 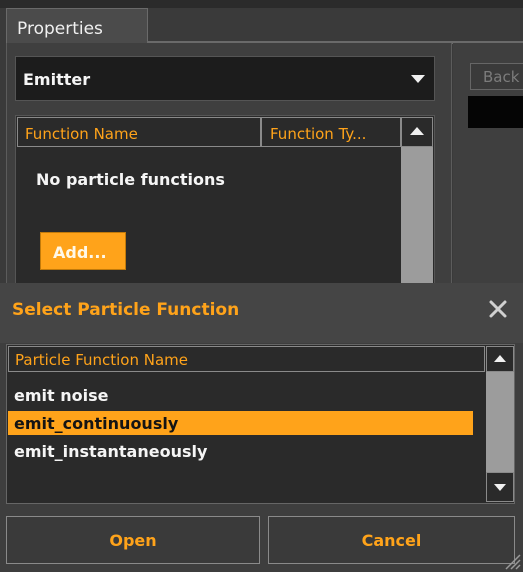 I want to click on list-item-emit-instantaneously: emit_instantaneously, so click(x=240, y=451).